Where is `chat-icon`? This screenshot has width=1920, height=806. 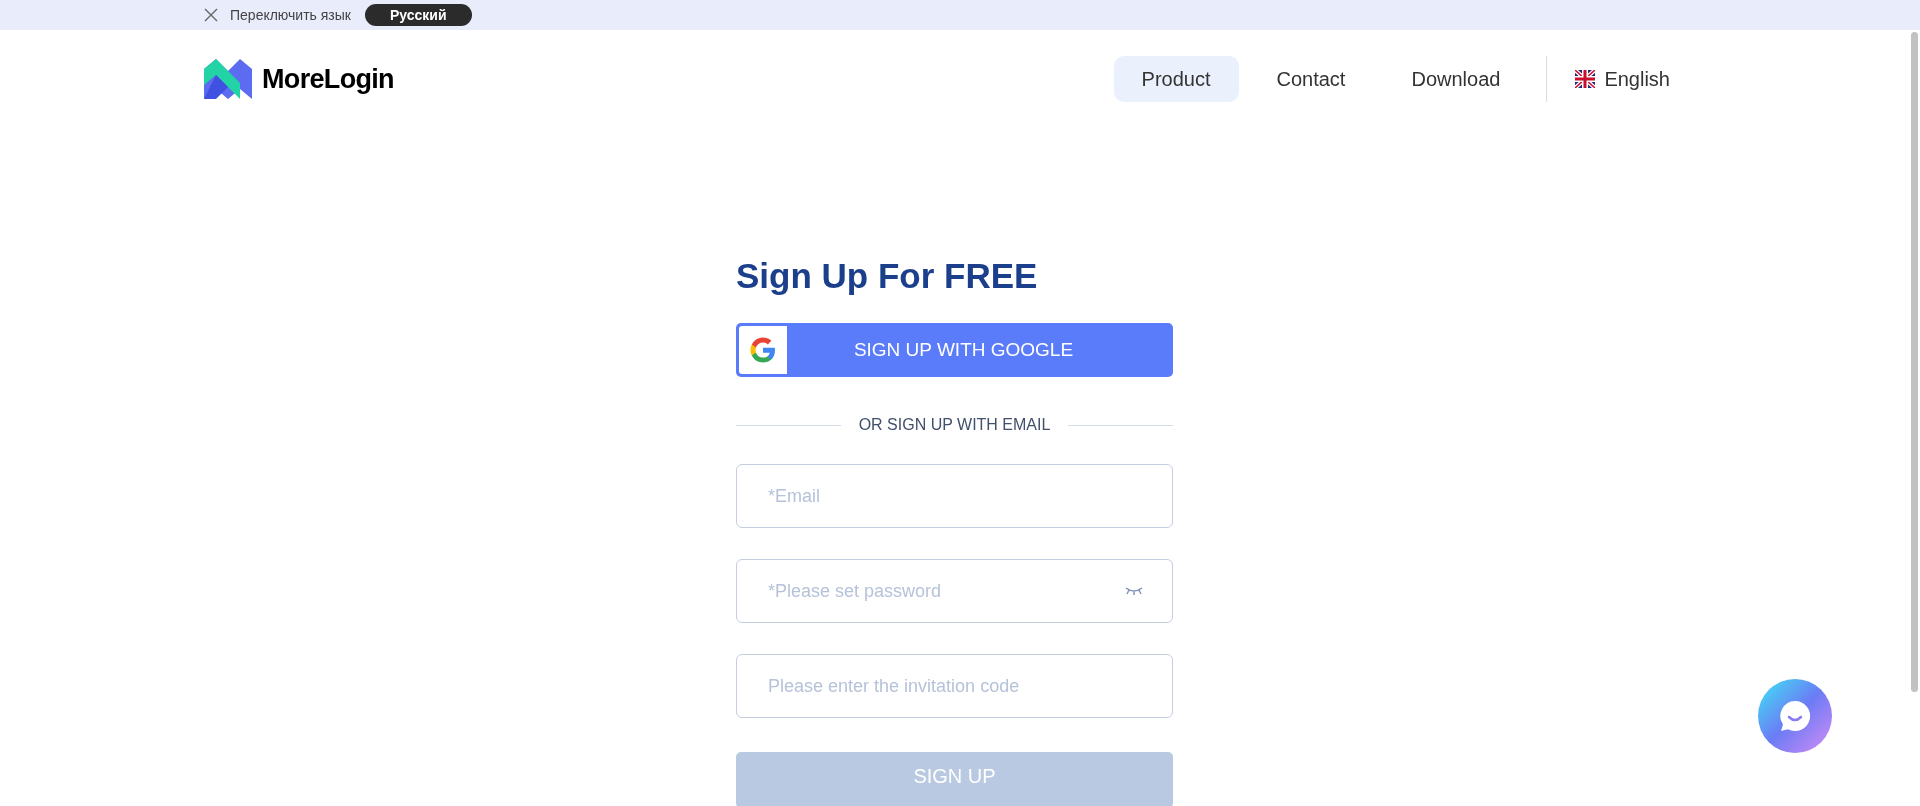
chat-icon is located at coordinates (1795, 716).